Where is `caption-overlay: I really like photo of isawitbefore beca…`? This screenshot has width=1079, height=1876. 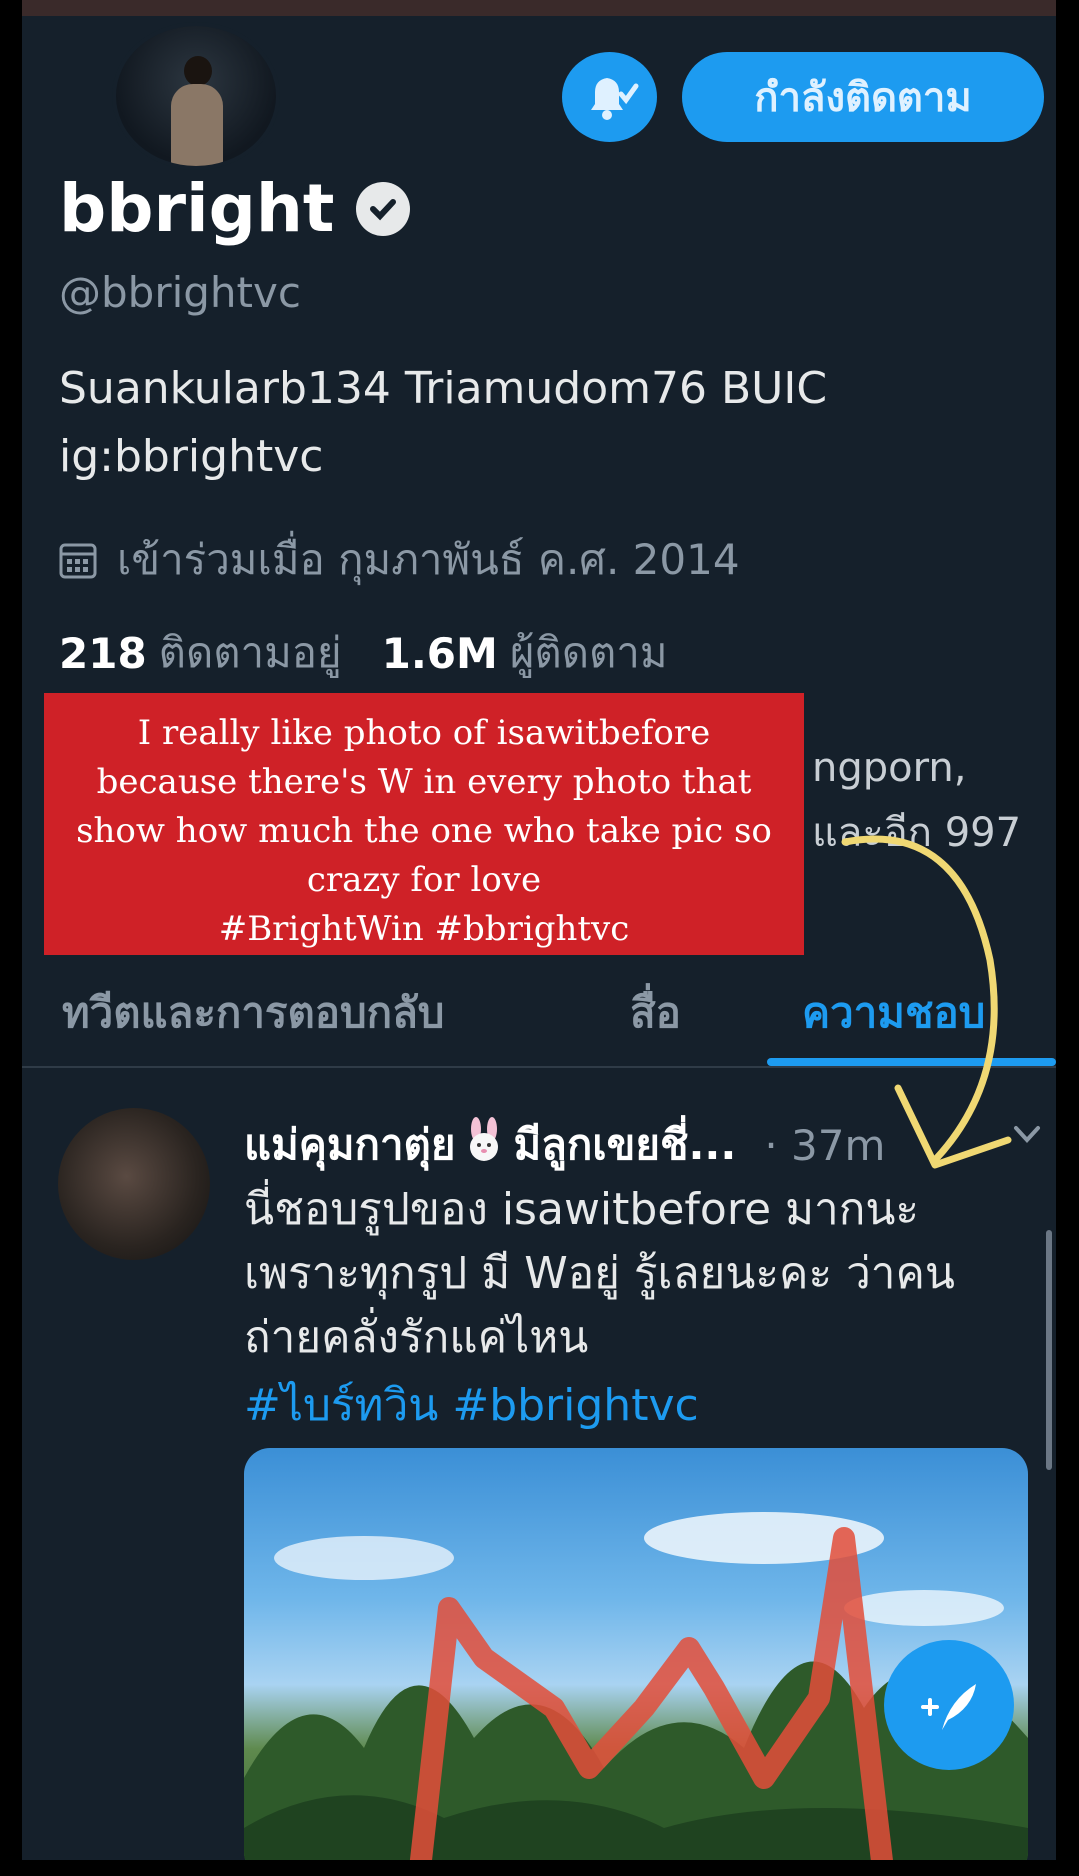 caption-overlay: I really like photo of isawitbefore beca… is located at coordinates (424, 824).